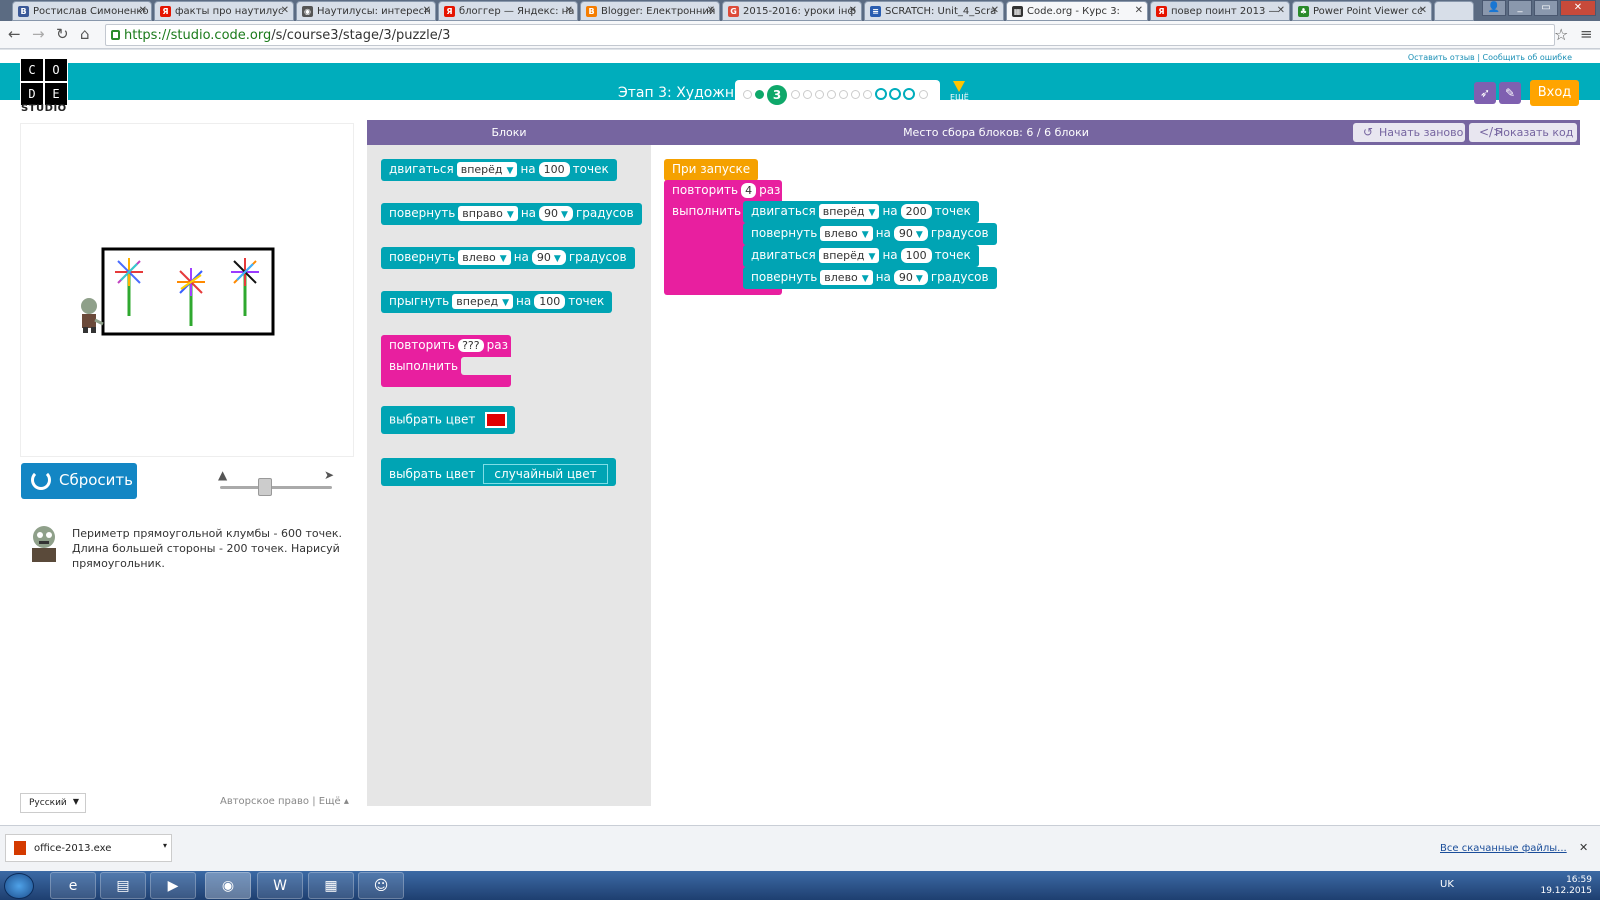 The image size is (1600, 900). I want to click on start-button-icon, so click(19, 886).